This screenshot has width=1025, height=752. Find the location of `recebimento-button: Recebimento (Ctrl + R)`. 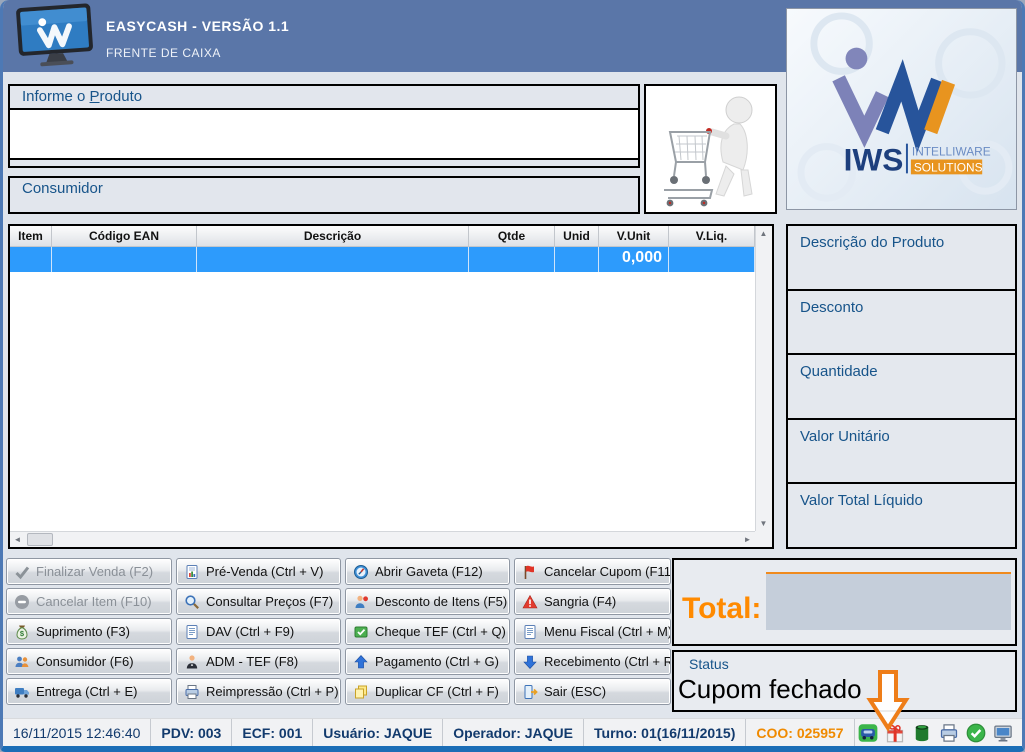

recebimento-button: Recebimento (Ctrl + R) is located at coordinates (592, 661).